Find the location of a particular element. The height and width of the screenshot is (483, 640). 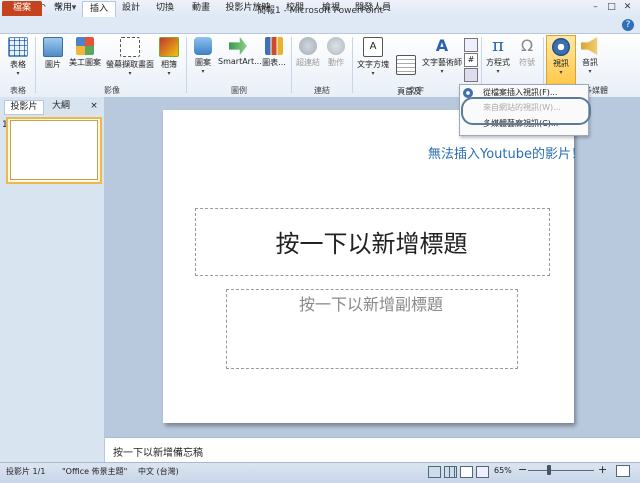

photo-album-icon is located at coordinates (169, 47).